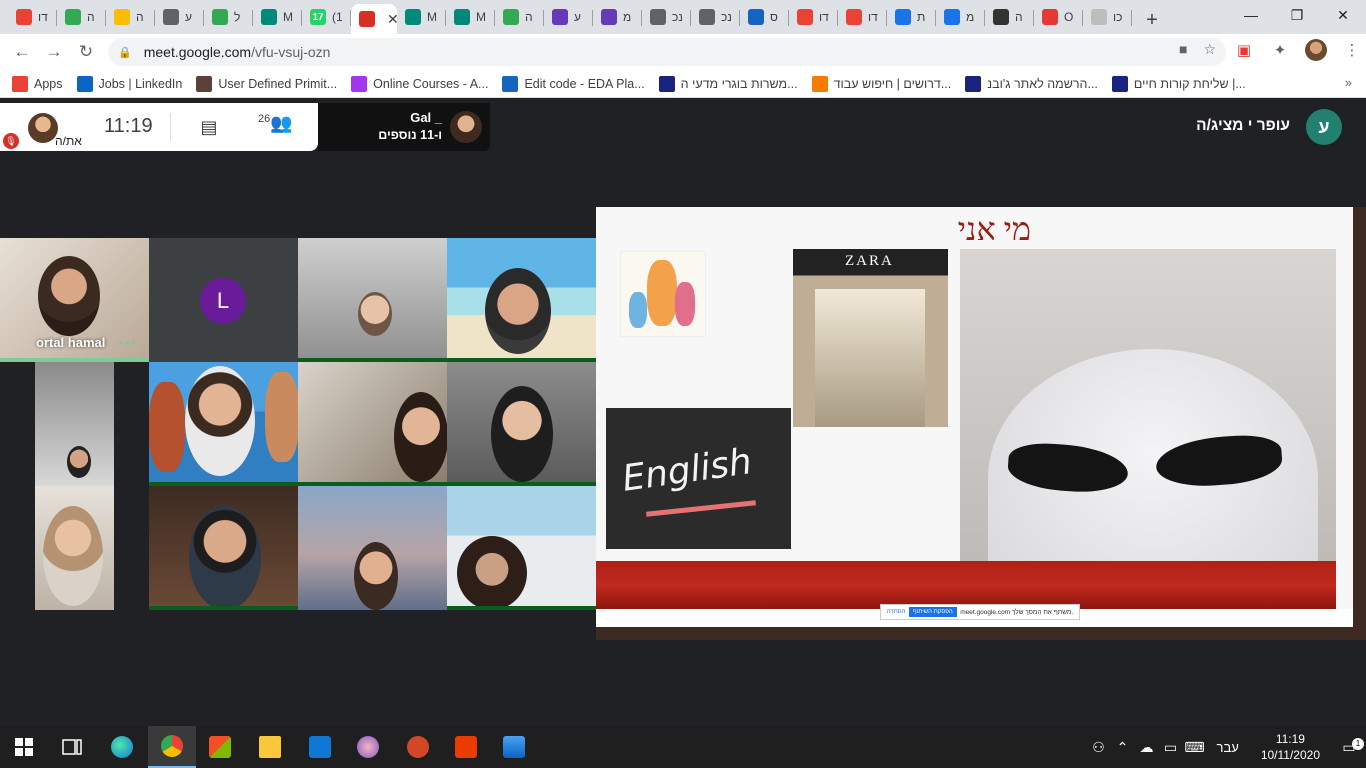 Image resolution: width=1366 pixels, height=768 pixels. Describe the element at coordinates (1058, 17) in the screenshot. I see `browser-tab: O` at that location.